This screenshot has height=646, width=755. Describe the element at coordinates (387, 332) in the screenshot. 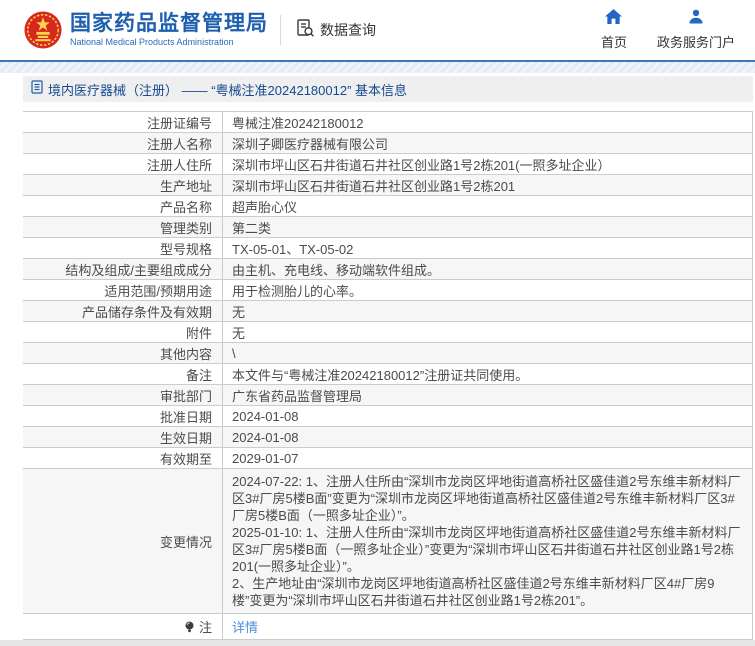

I see `table-row: 附件 无` at that location.